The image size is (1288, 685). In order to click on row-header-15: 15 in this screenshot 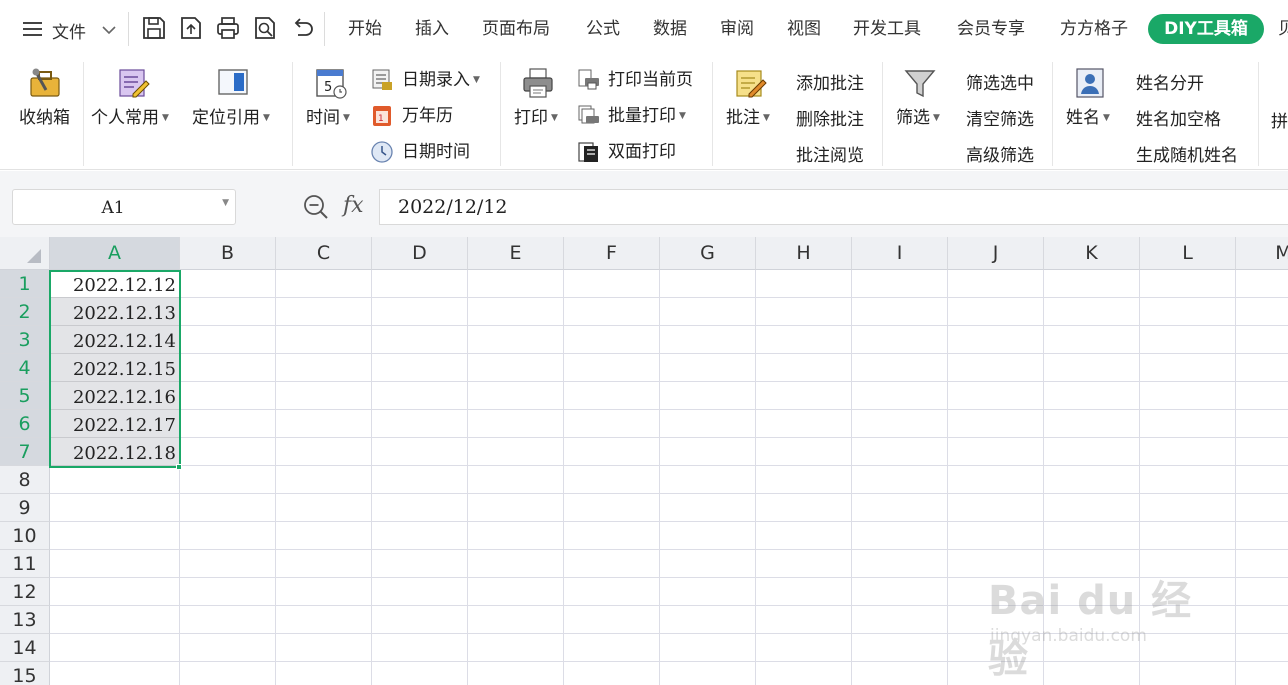, I will do `click(25, 673)`.